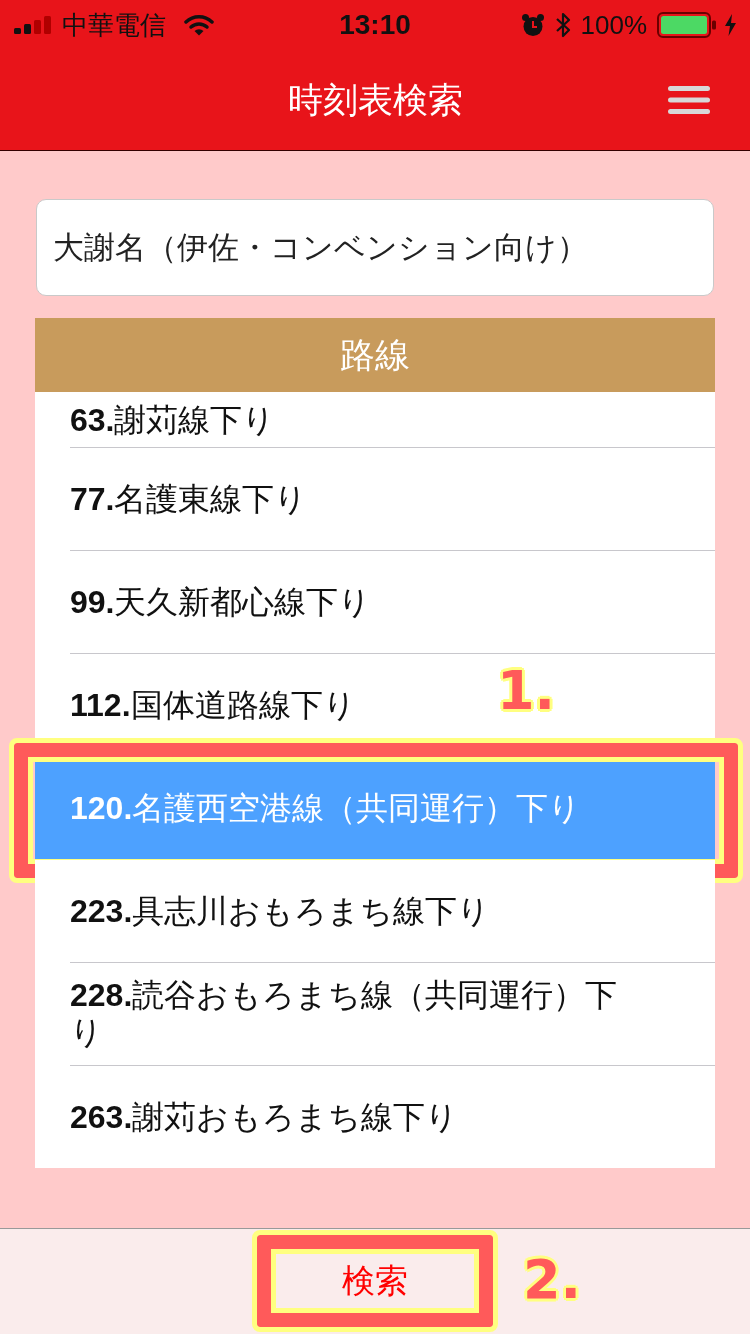 The width and height of the screenshot is (750, 1334). What do you see at coordinates (552, 1280) in the screenshot?
I see `step-number: 2.` at bounding box center [552, 1280].